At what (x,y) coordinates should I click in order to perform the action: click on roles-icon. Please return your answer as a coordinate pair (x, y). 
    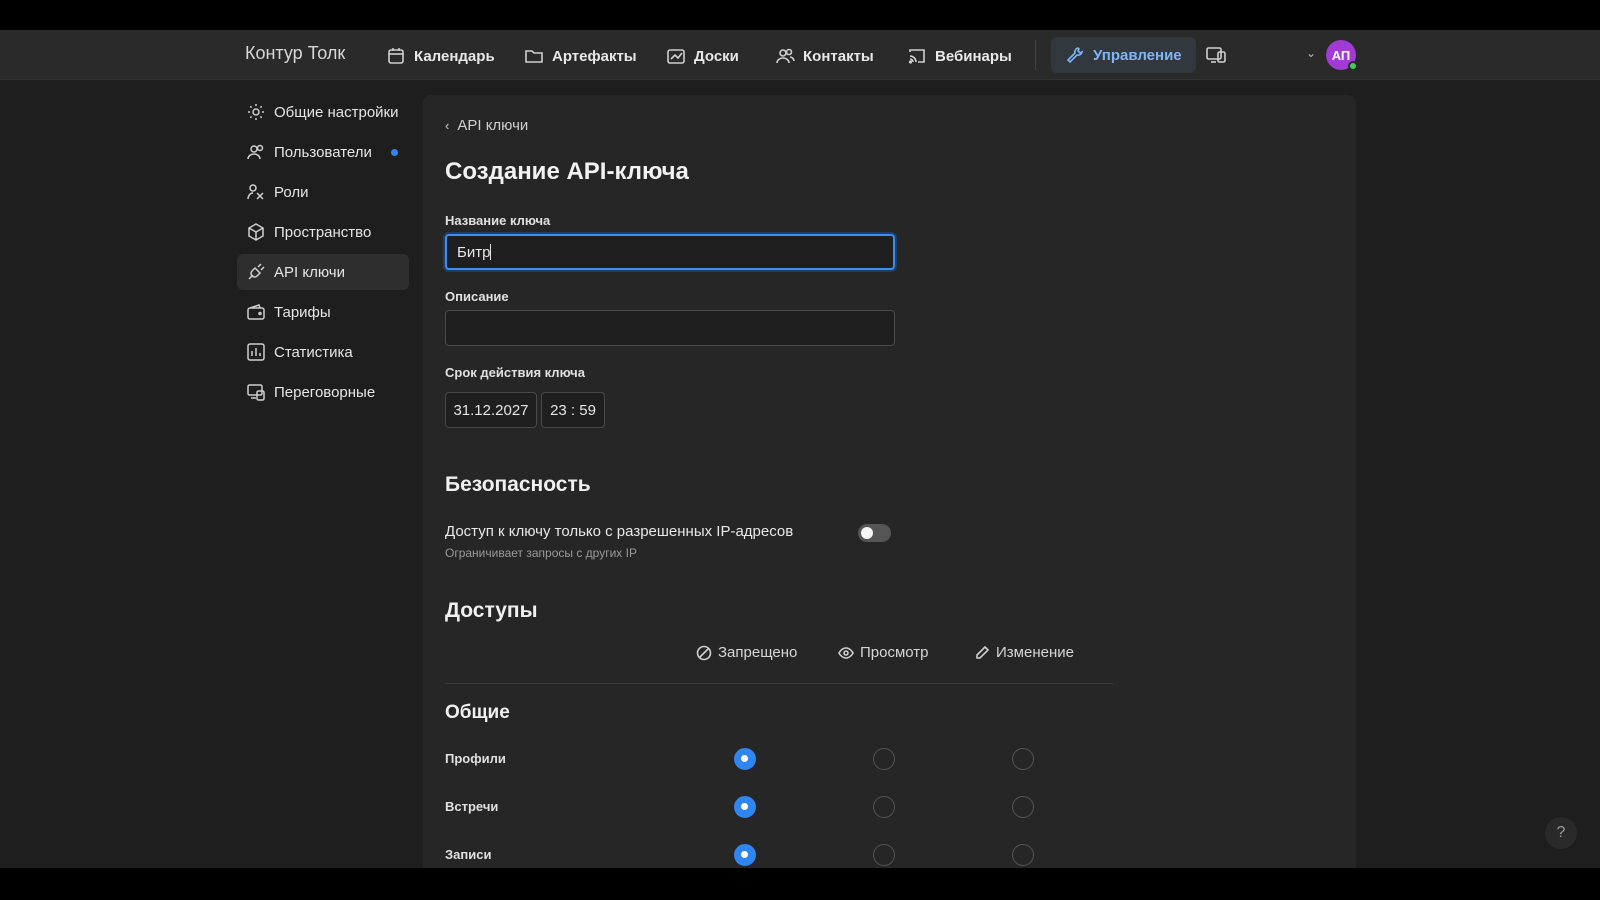
    Looking at the image, I should click on (255, 192).